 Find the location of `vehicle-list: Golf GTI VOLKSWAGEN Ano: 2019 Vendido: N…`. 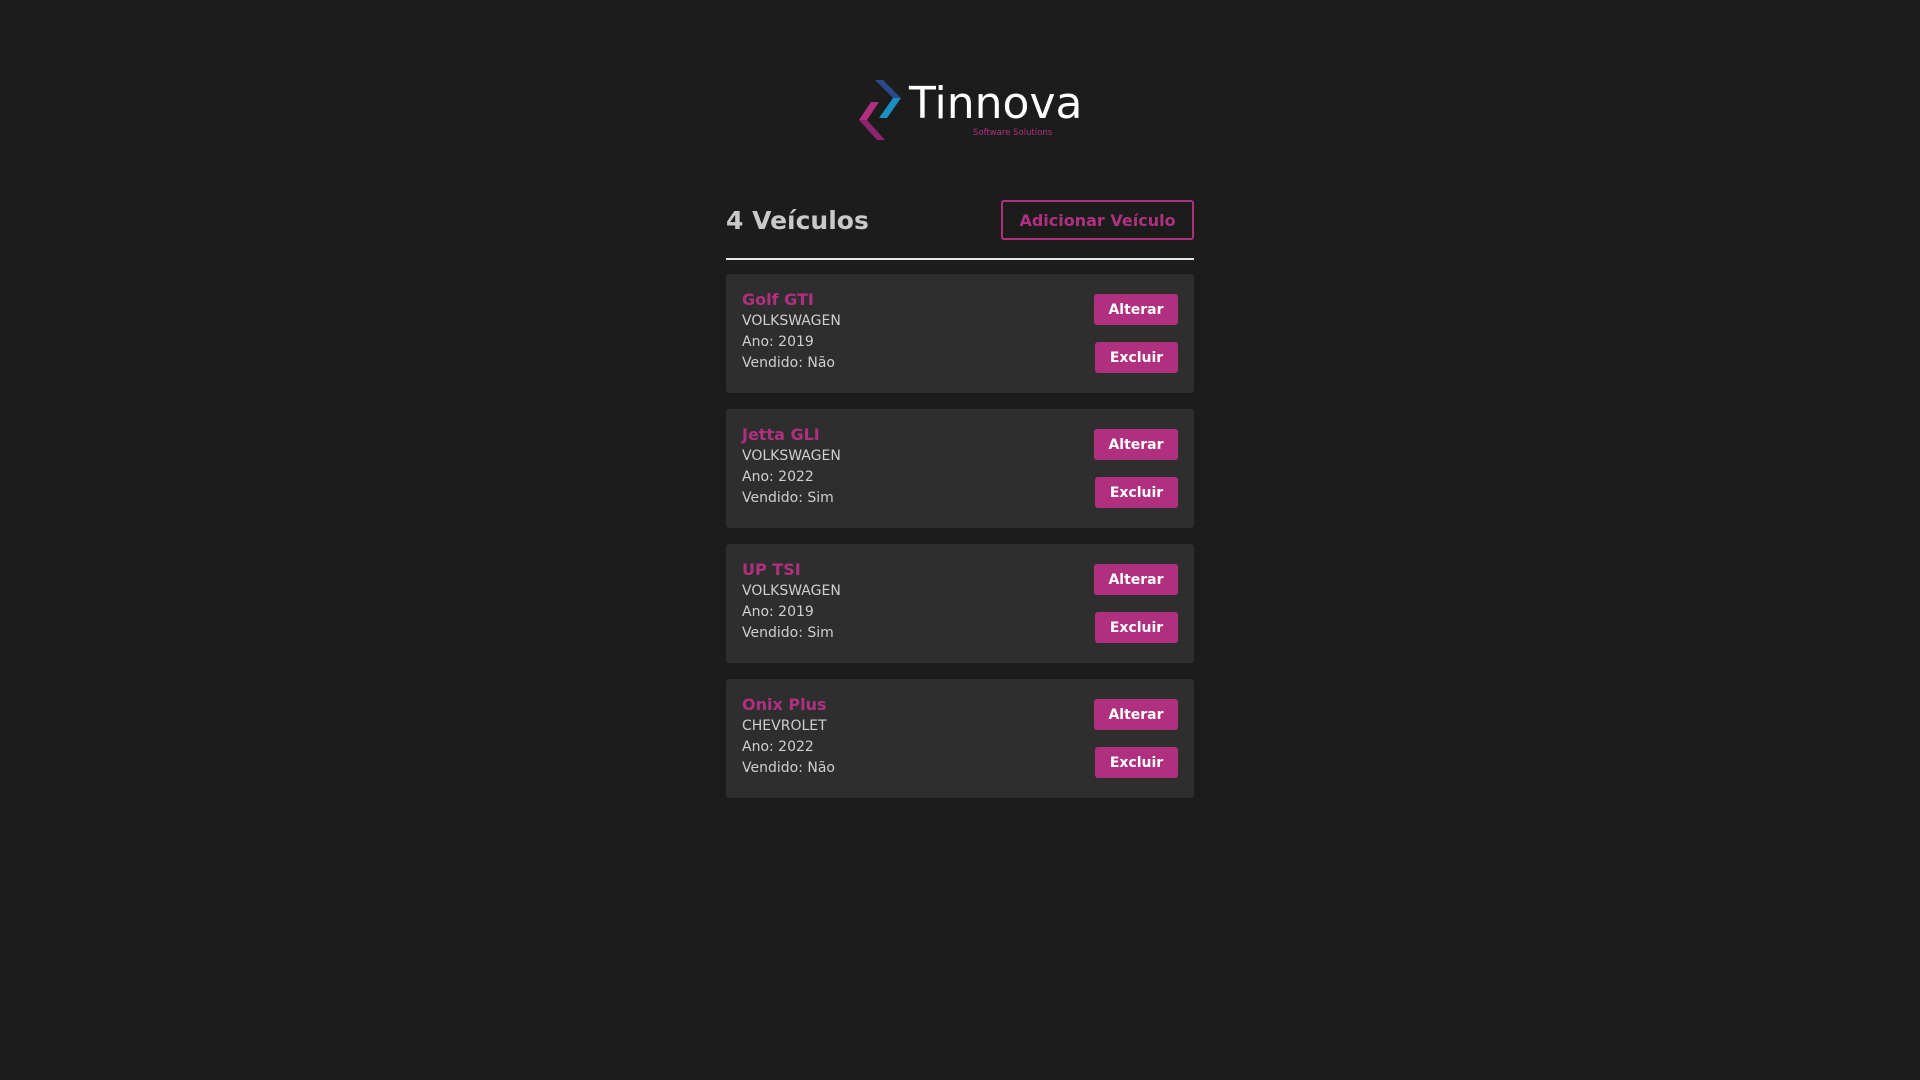

vehicle-list: Golf GTI VOLKSWAGEN Ano: 2019 Vendido: N… is located at coordinates (960, 544).